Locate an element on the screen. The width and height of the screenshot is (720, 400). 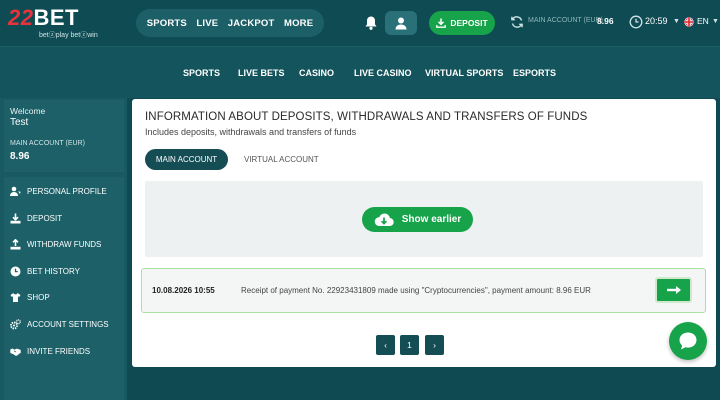
chat-bubble-icon is located at coordinates (688, 341).